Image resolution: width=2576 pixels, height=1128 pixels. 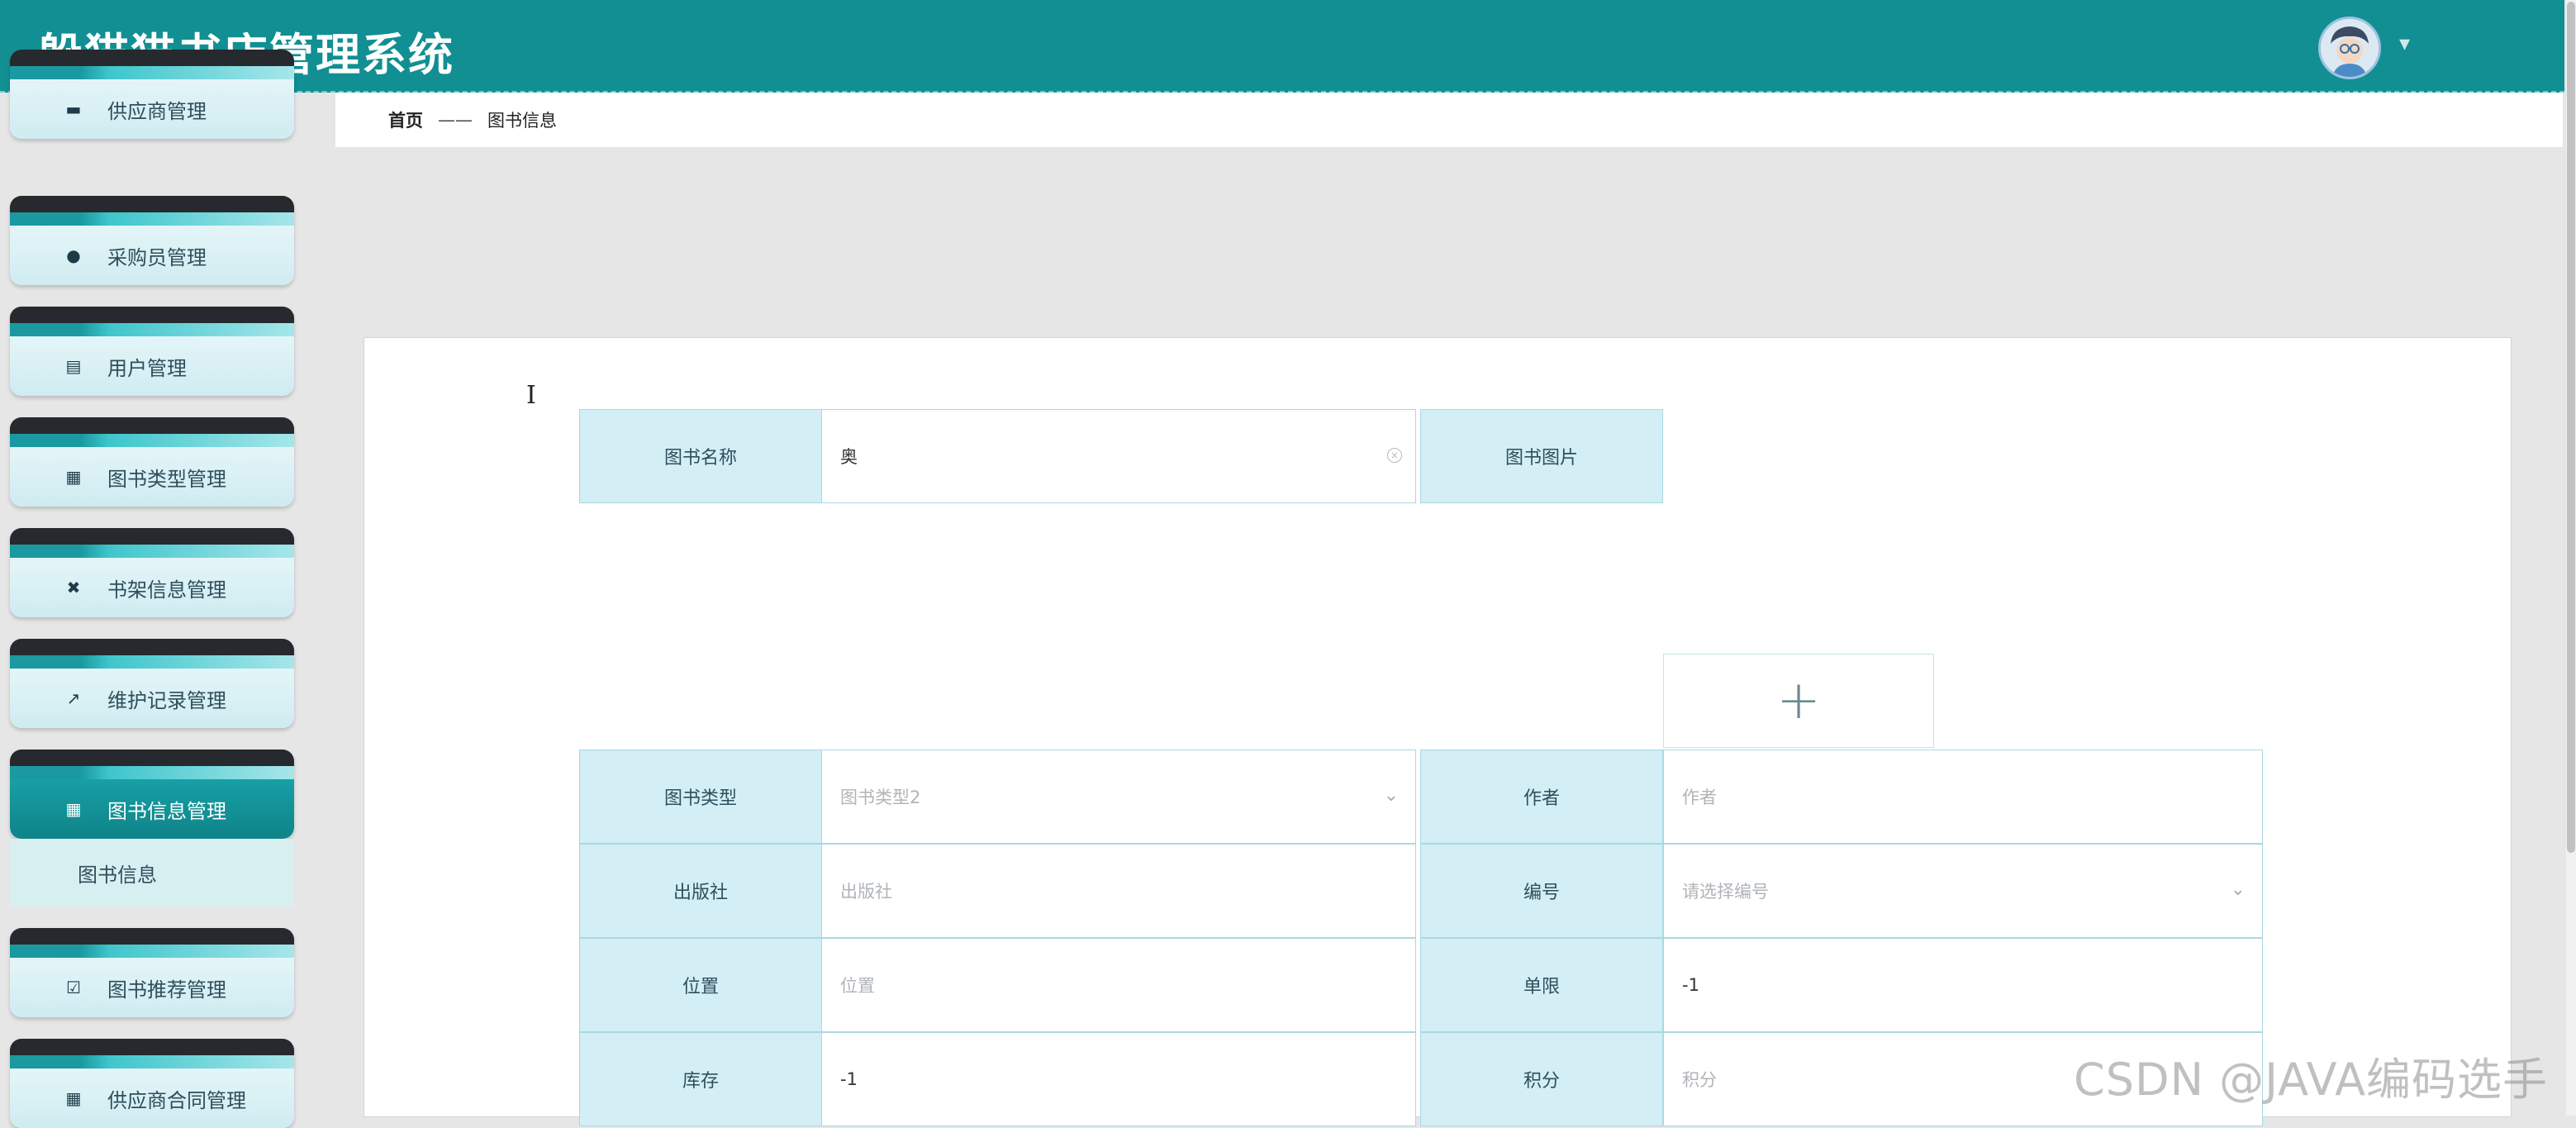 I want to click on submenu-item-book-info: 图书信息, so click(x=152, y=873).